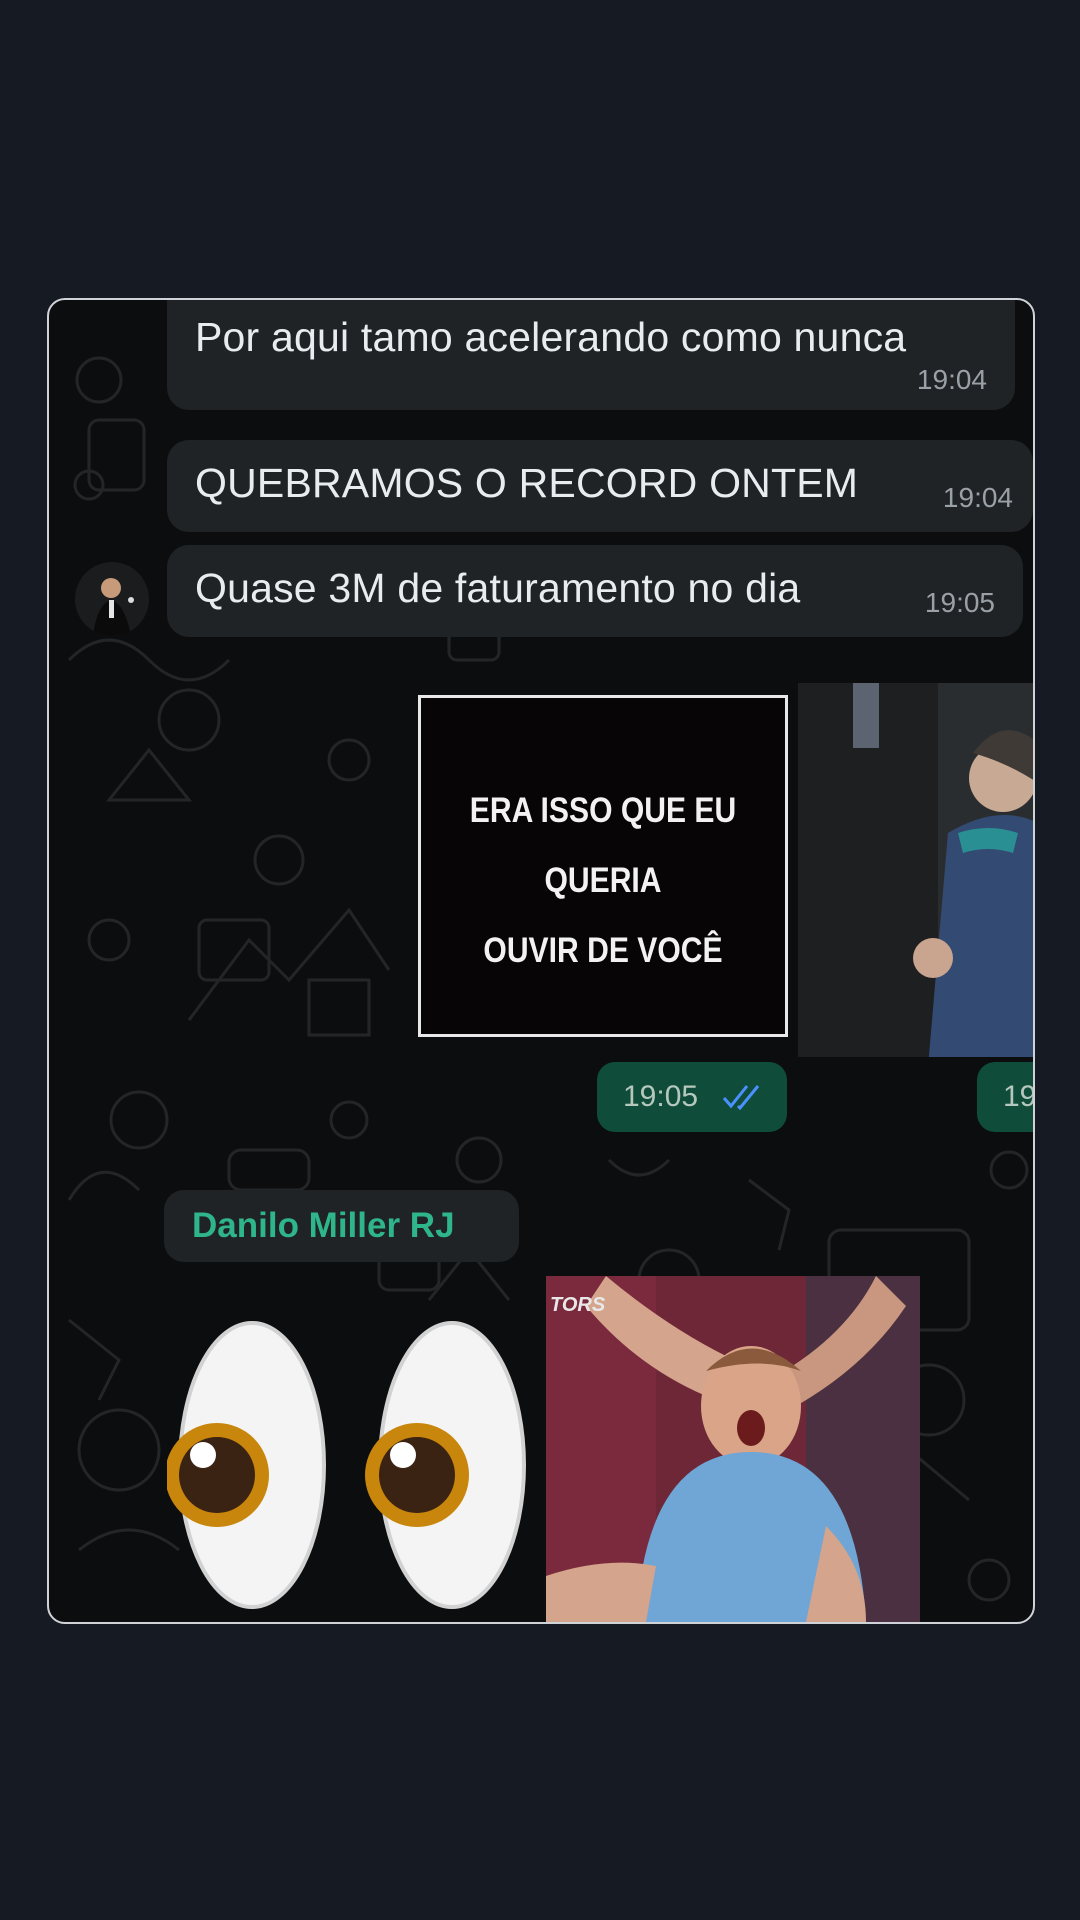  What do you see at coordinates (733, 1449) in the screenshot?
I see `gif-message: TORS` at bounding box center [733, 1449].